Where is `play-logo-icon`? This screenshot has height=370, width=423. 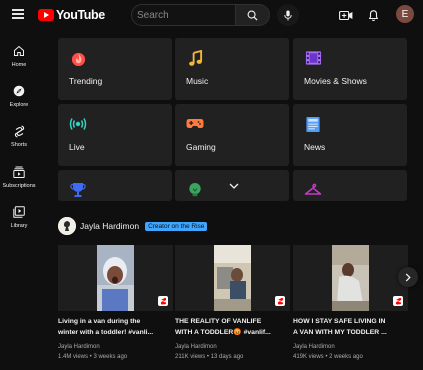
play-logo-icon is located at coordinates (46, 15).